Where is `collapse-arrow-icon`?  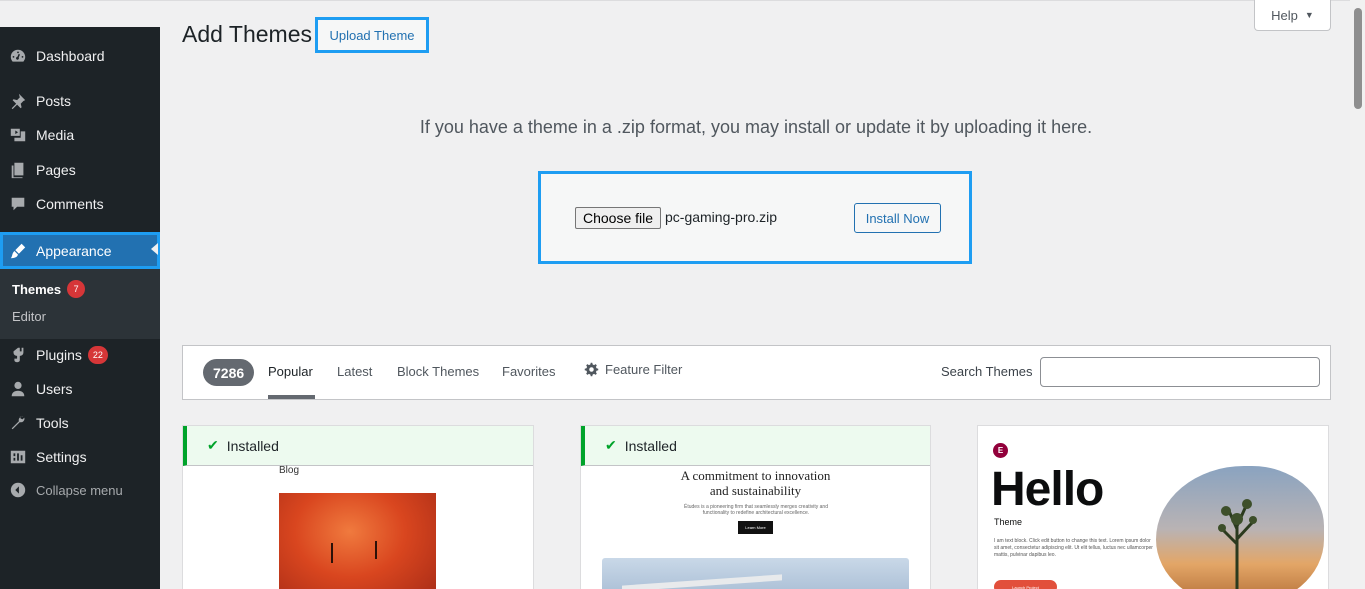 collapse-arrow-icon is located at coordinates (18, 490).